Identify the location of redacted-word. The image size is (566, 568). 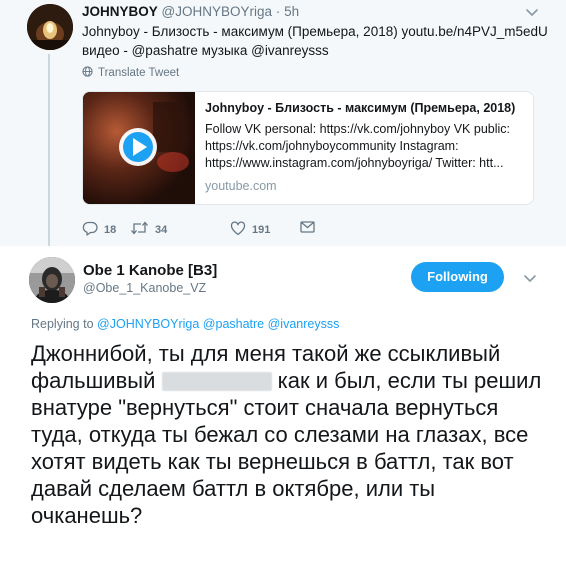
(216, 381).